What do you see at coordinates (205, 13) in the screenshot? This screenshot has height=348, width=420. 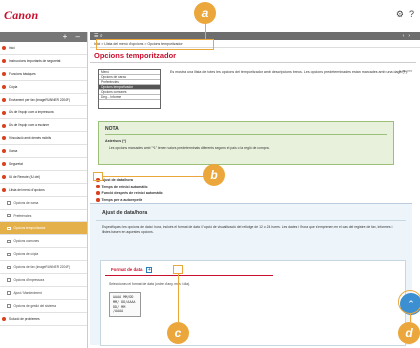 I see `callout-a: a` at bounding box center [205, 13].